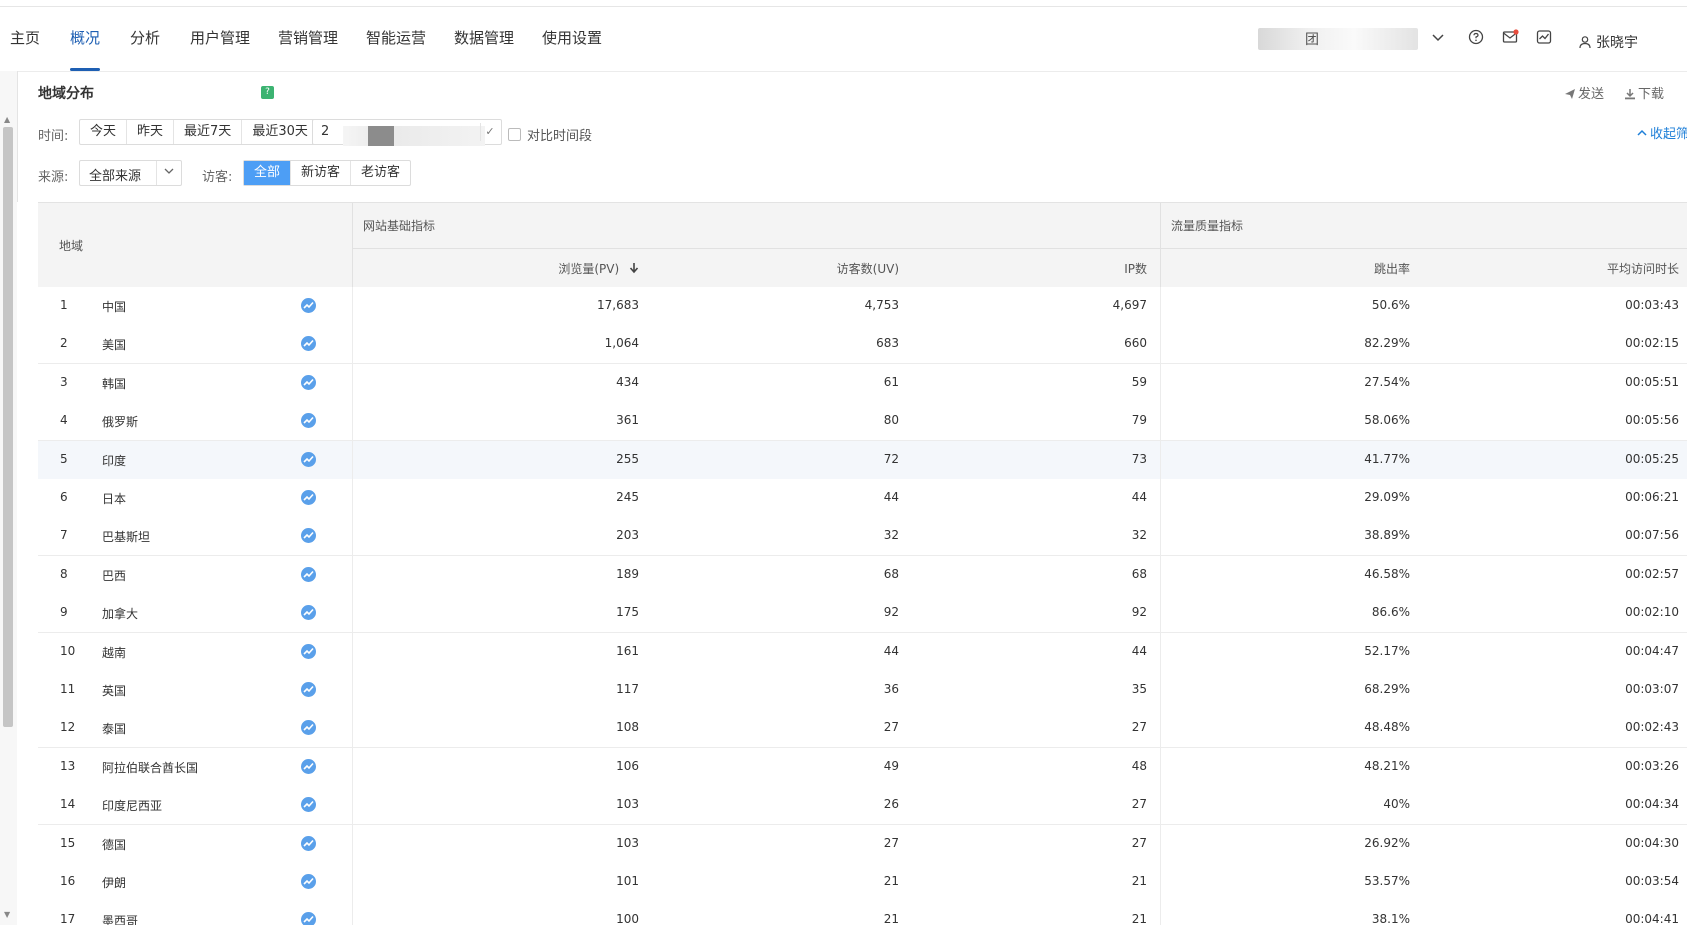 This screenshot has height=925, width=1687. What do you see at coordinates (862, 345) in the screenshot?
I see `table-row: 2 美国 1,064 683 660 82.29% 00:02:15` at bounding box center [862, 345].